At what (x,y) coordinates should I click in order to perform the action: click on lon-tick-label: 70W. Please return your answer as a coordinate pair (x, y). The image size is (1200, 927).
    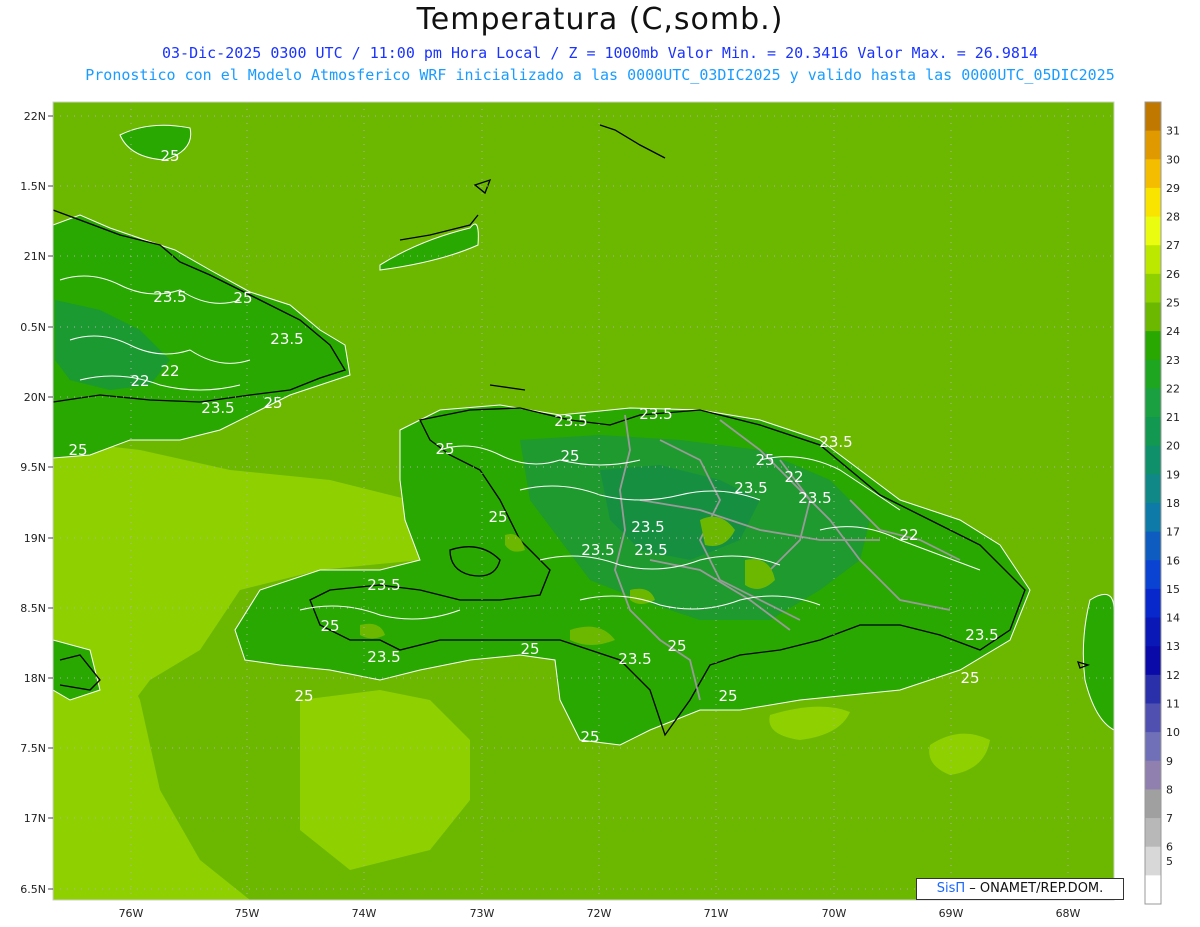
    Looking at the image, I should click on (834, 913).